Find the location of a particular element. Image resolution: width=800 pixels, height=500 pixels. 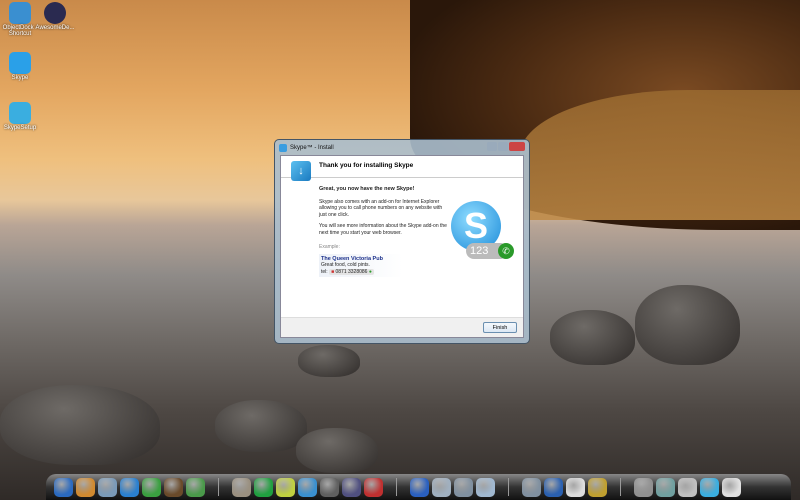

subheading: Great, you now have the new Skype! is located at coordinates (367, 189).